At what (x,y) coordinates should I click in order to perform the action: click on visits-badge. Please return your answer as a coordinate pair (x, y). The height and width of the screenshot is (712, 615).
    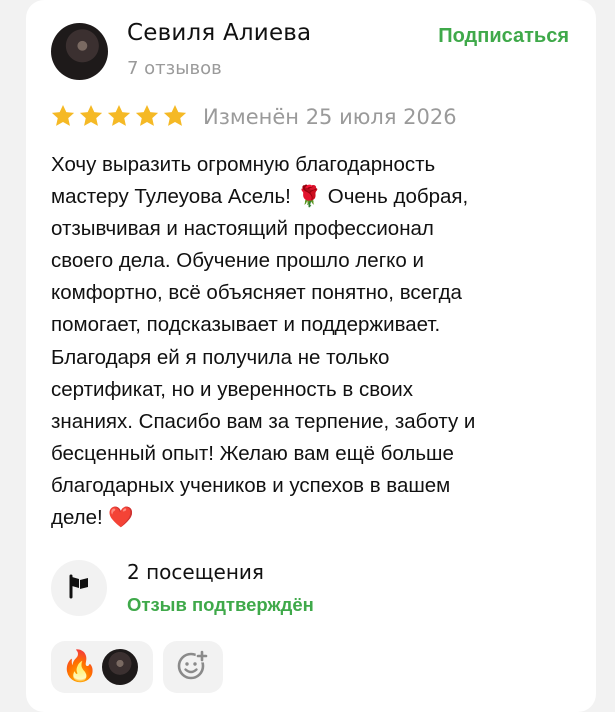
    Looking at the image, I should click on (79, 588).